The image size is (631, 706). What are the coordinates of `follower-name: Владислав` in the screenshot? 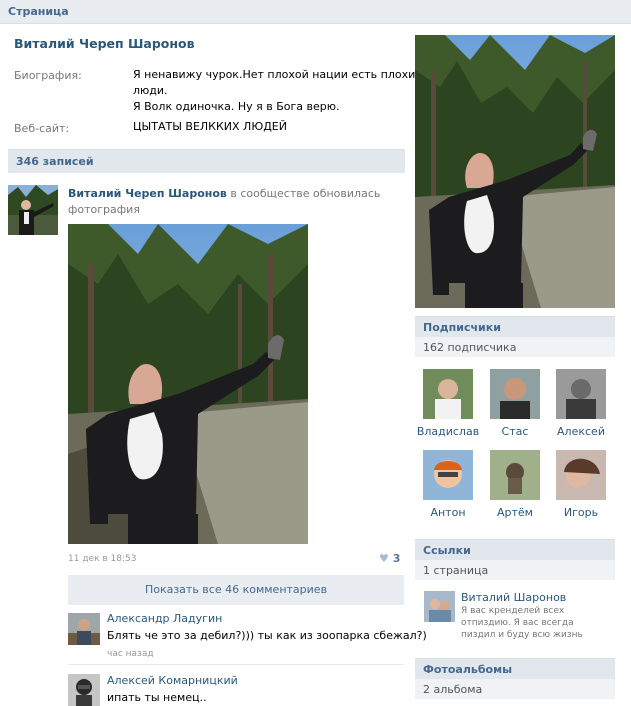 It's located at (448, 431).